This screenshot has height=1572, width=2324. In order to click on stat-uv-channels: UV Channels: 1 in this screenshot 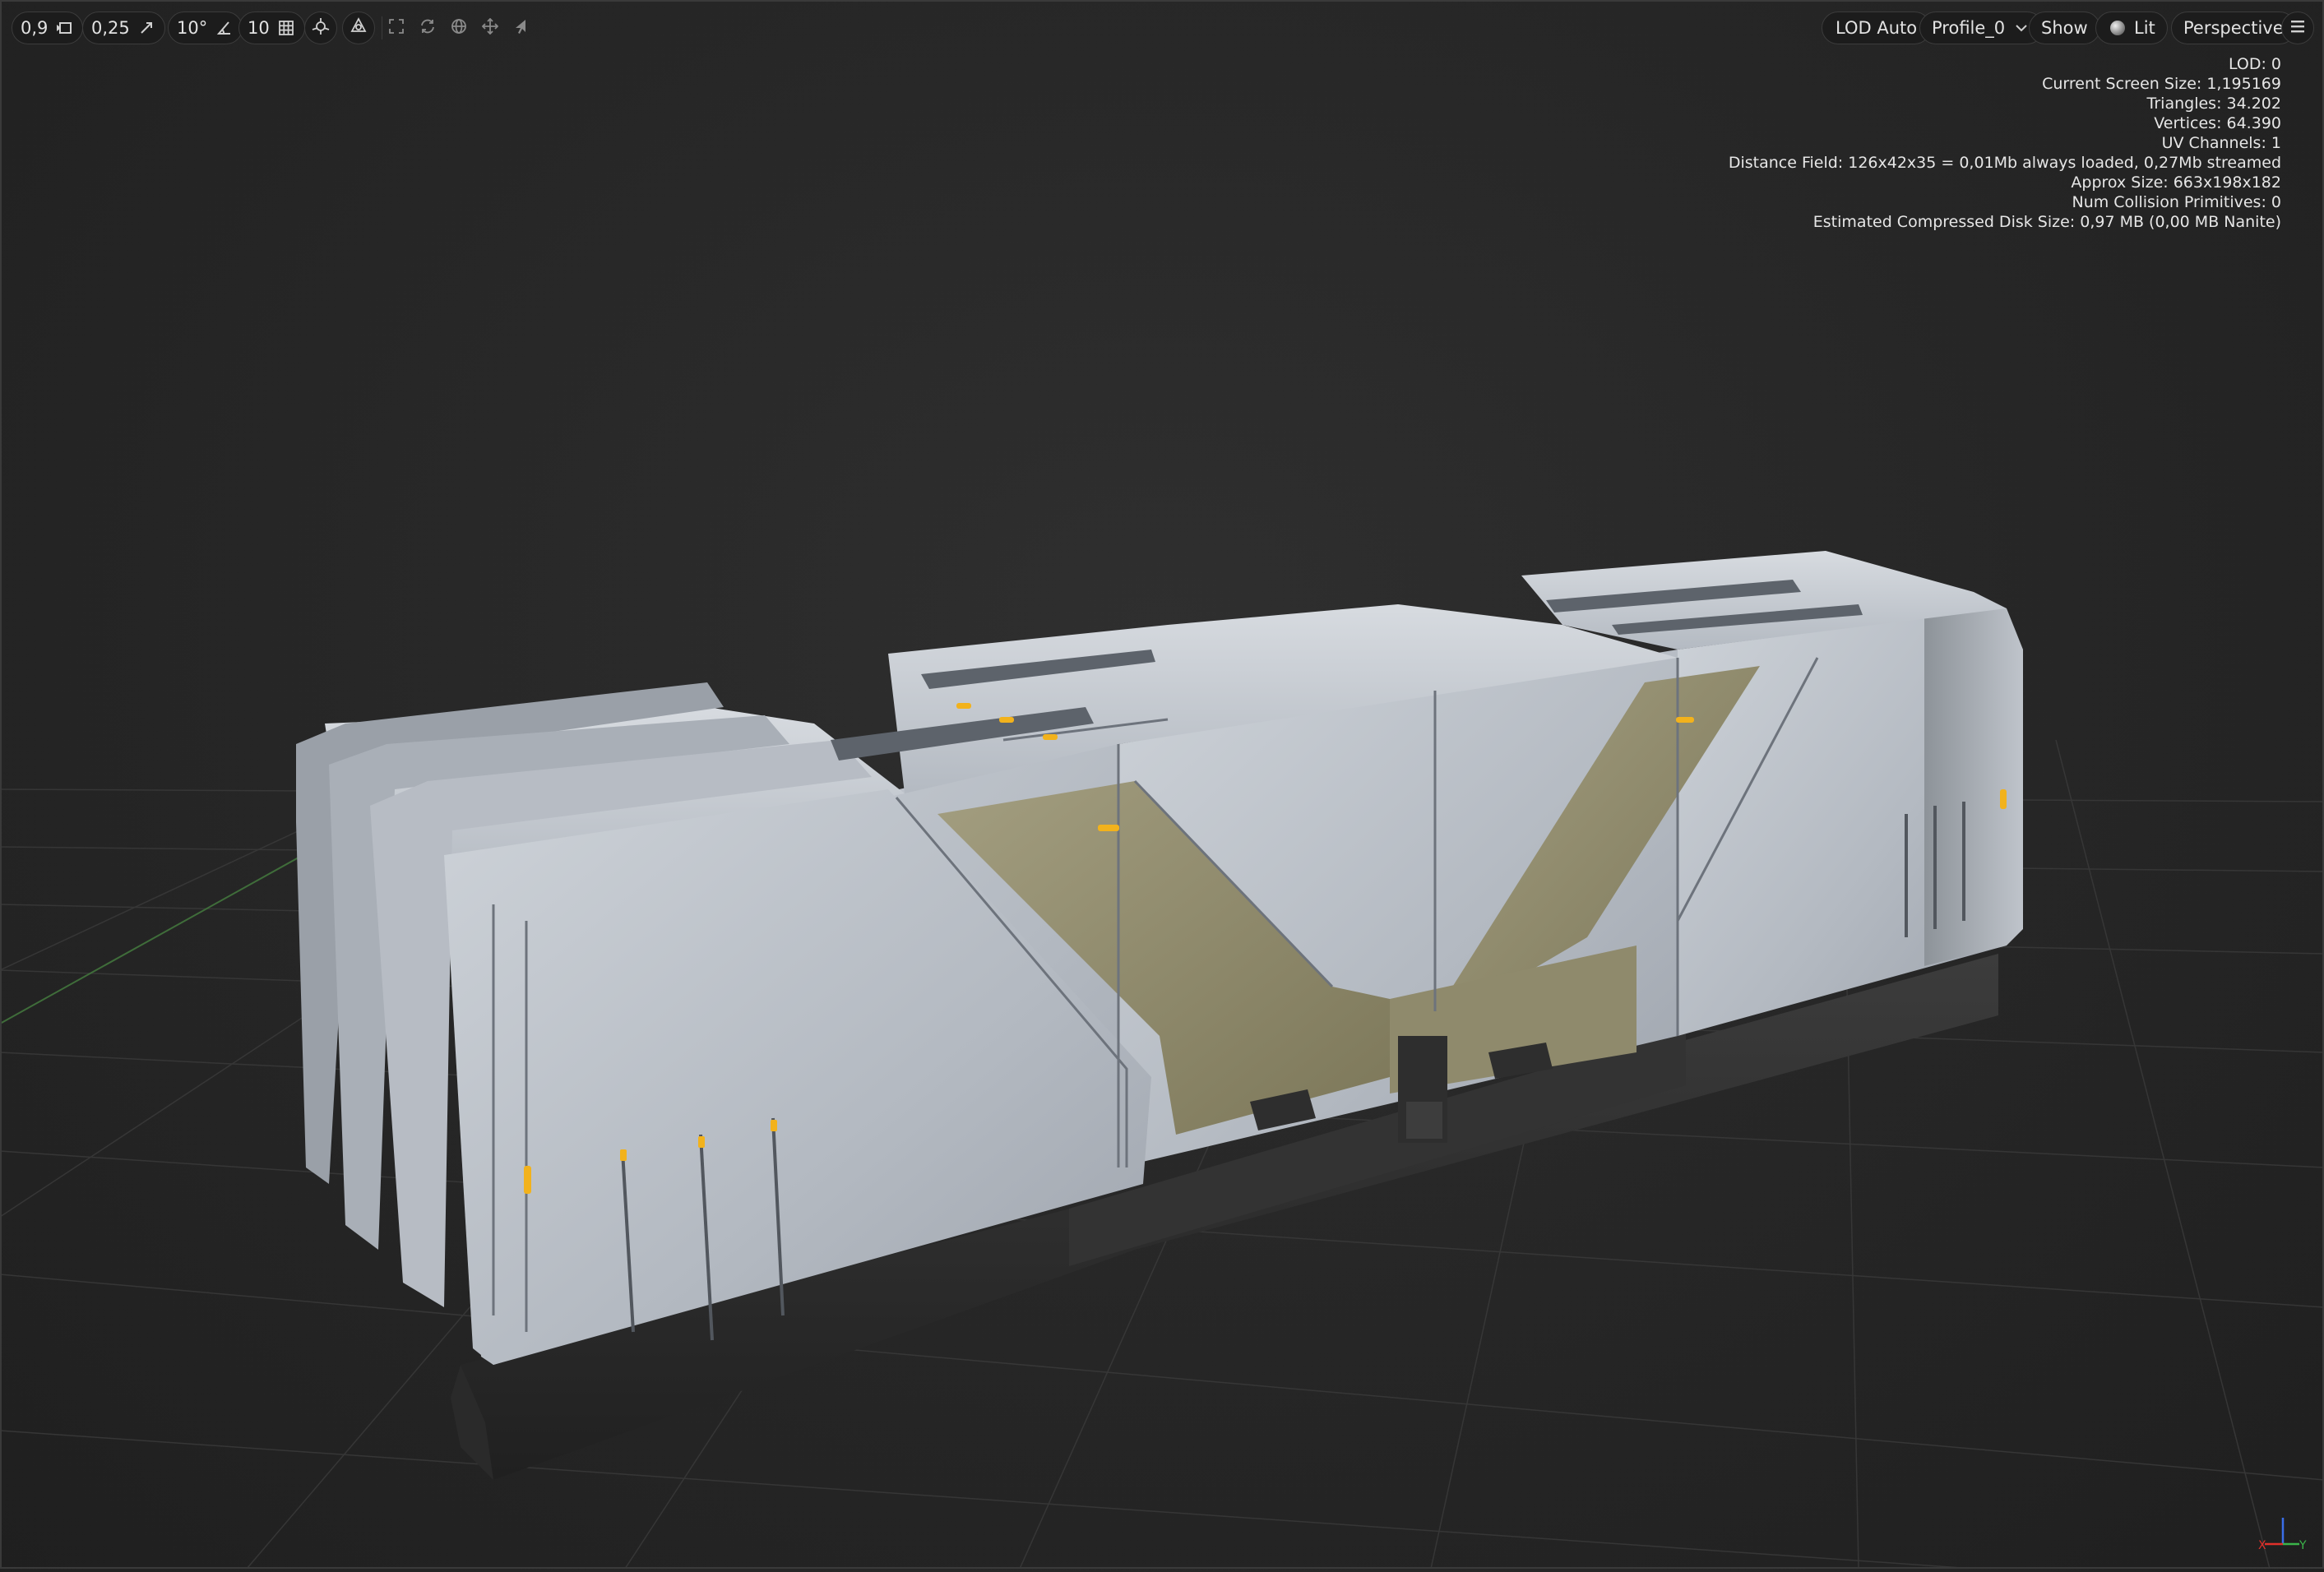, I will do `click(2221, 143)`.